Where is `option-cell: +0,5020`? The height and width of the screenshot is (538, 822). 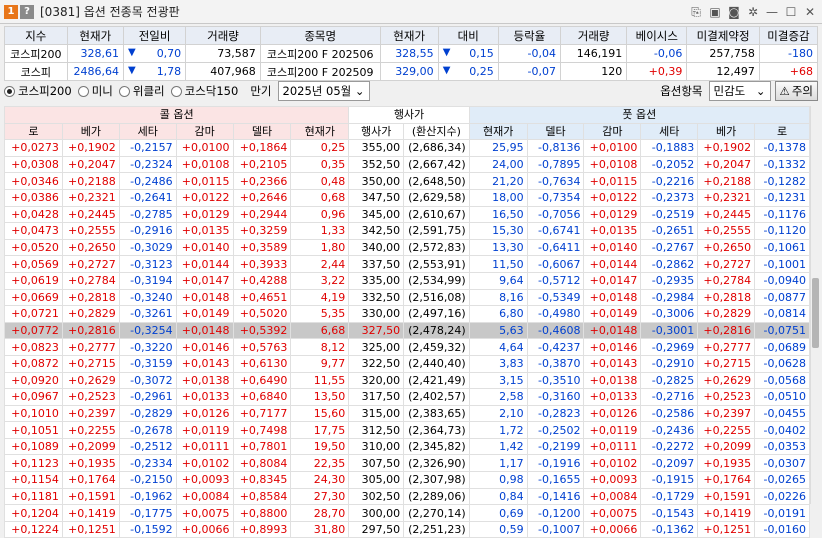 option-cell: +0,5020 is located at coordinates (262, 314).